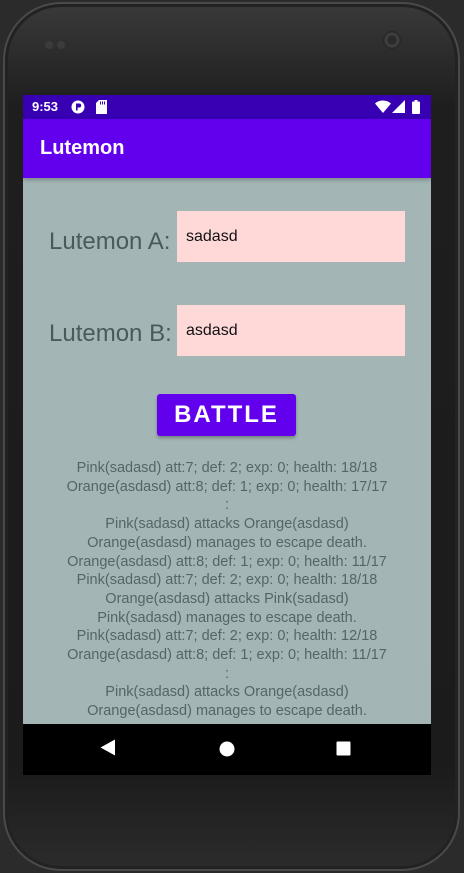 The image size is (464, 873). What do you see at coordinates (78, 107) in the screenshot?
I see `accessibility-icon` at bounding box center [78, 107].